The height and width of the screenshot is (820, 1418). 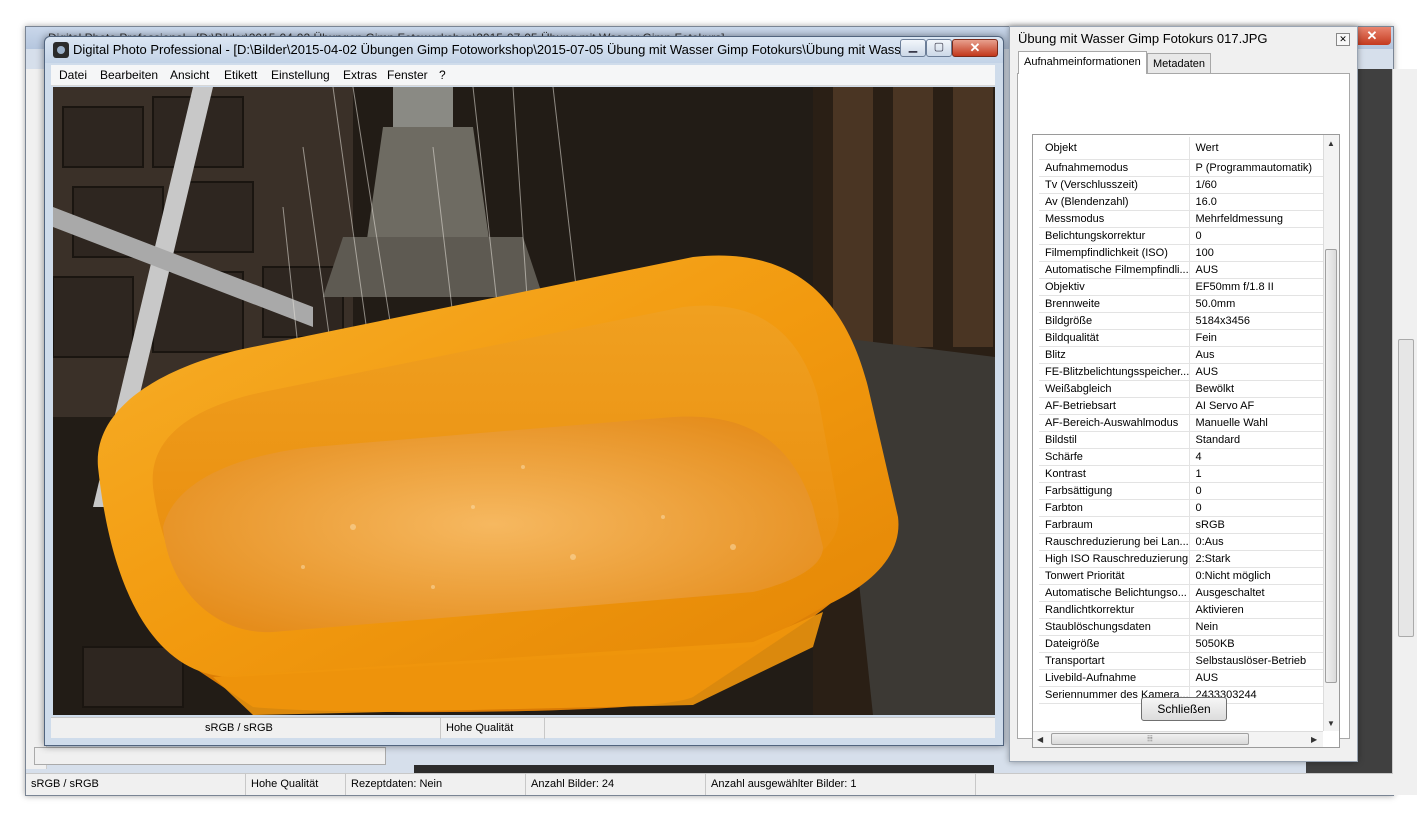 I want to click on table-row: Messmodus Mehrfeldmessung, so click(x=1182, y=219).